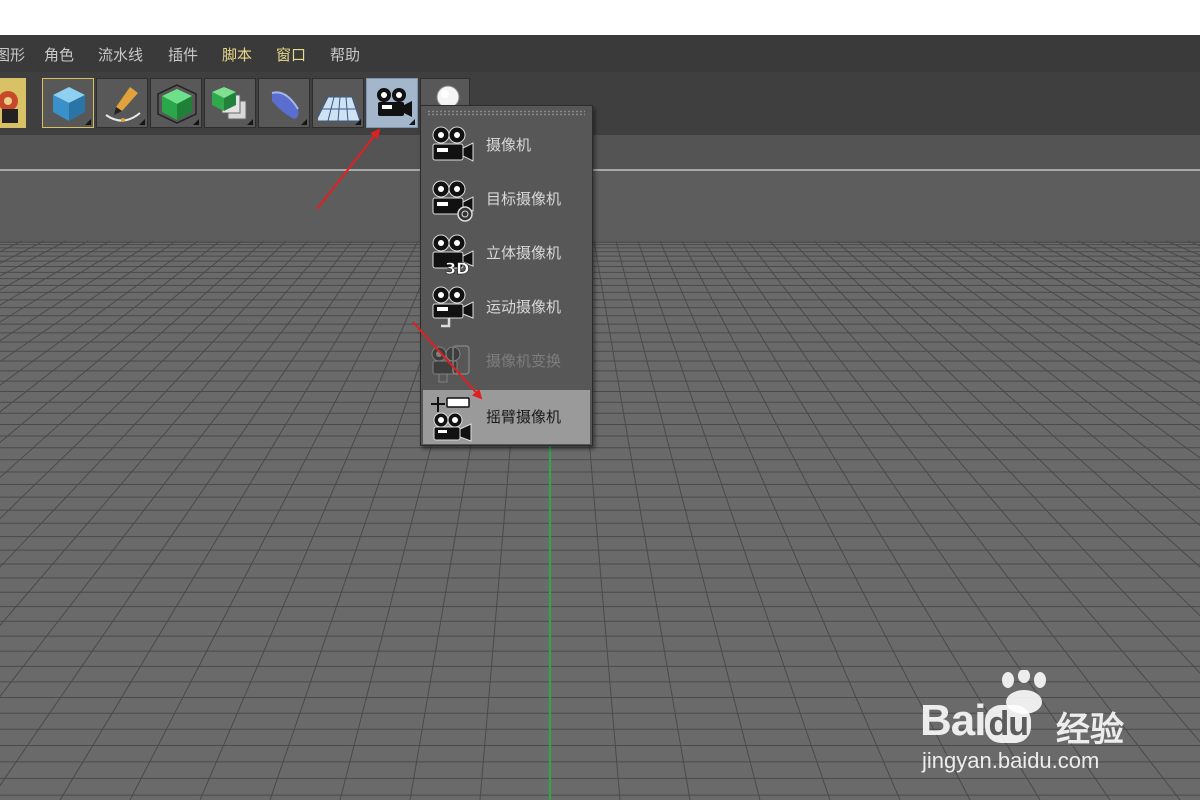 Image resolution: width=1200 pixels, height=800 pixels. What do you see at coordinates (120, 54) in the screenshot?
I see `menu-item-pipeline: 流水线` at bounding box center [120, 54].